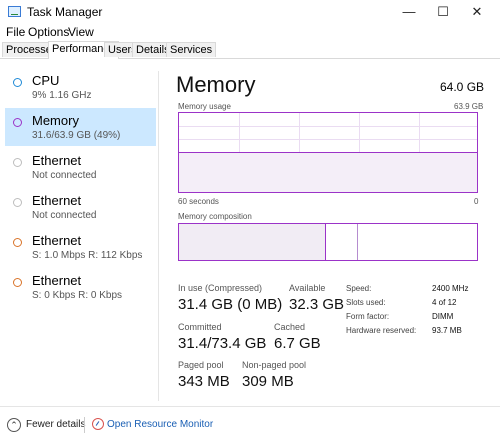 The height and width of the screenshot is (444, 500). What do you see at coordinates (253, 242) in the screenshot?
I see `composition-in-use` at bounding box center [253, 242].